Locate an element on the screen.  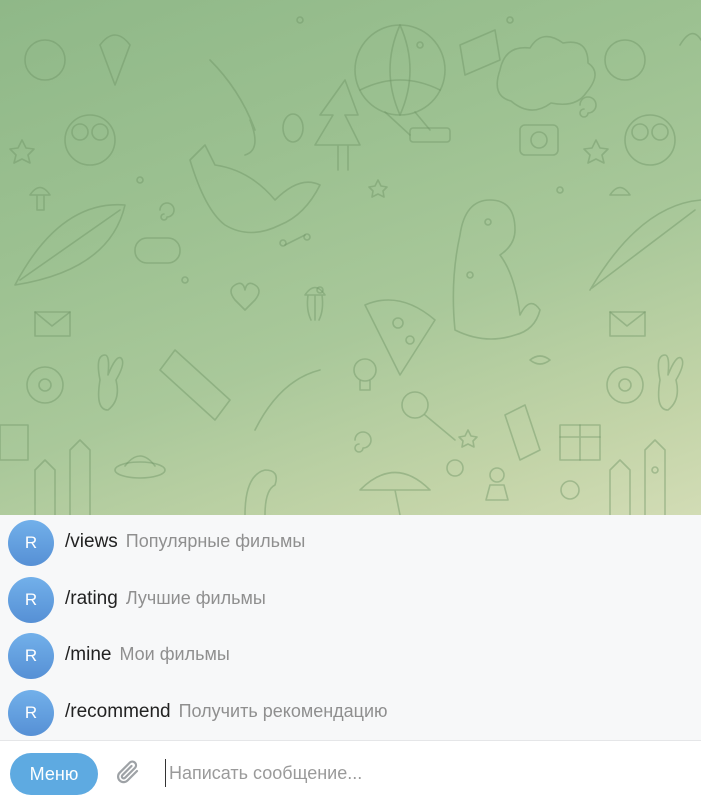
icecream-doodle is located at coordinates (115, 60).